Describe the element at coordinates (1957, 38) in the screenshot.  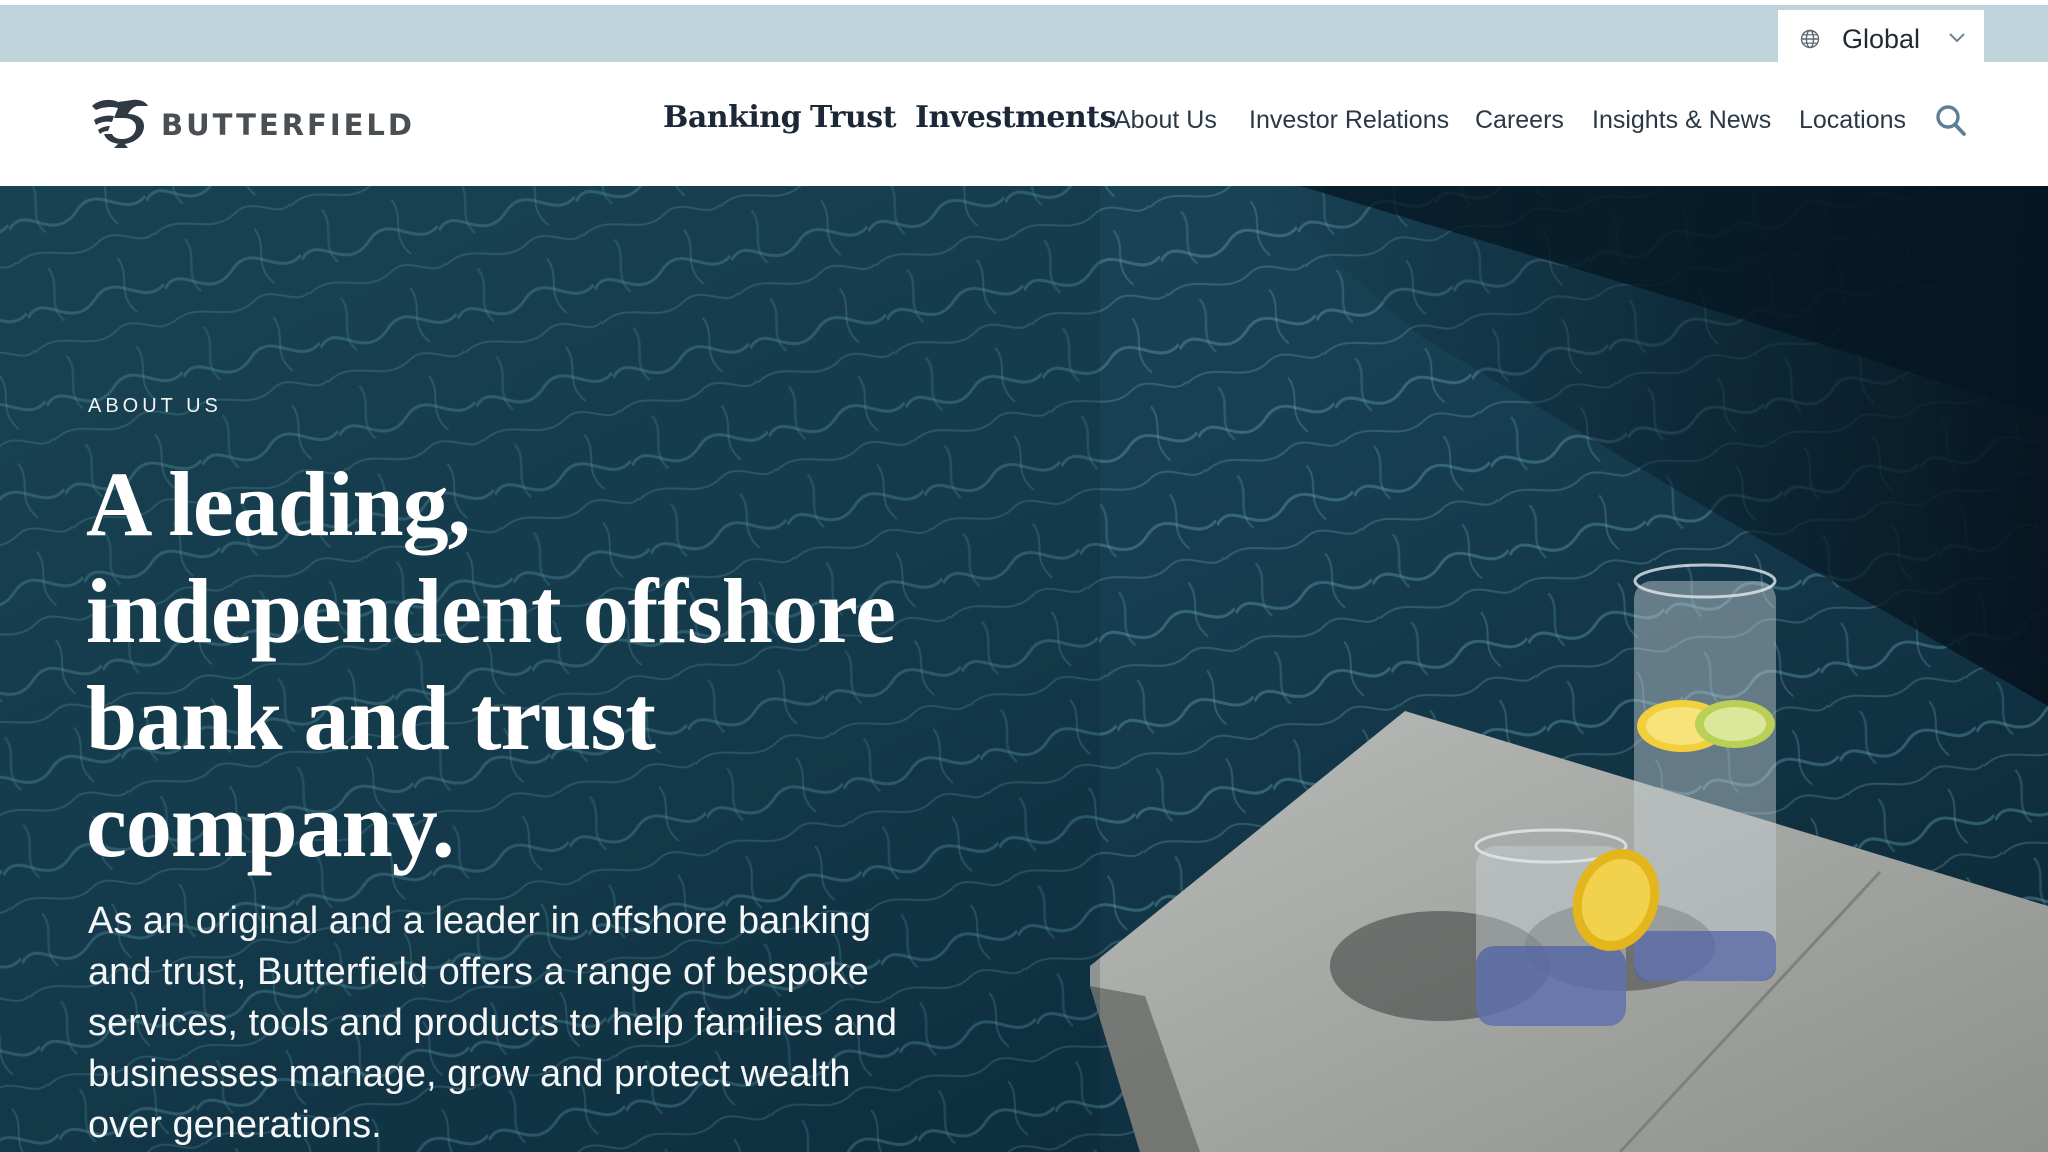
I see `chevron-down-icon` at that location.